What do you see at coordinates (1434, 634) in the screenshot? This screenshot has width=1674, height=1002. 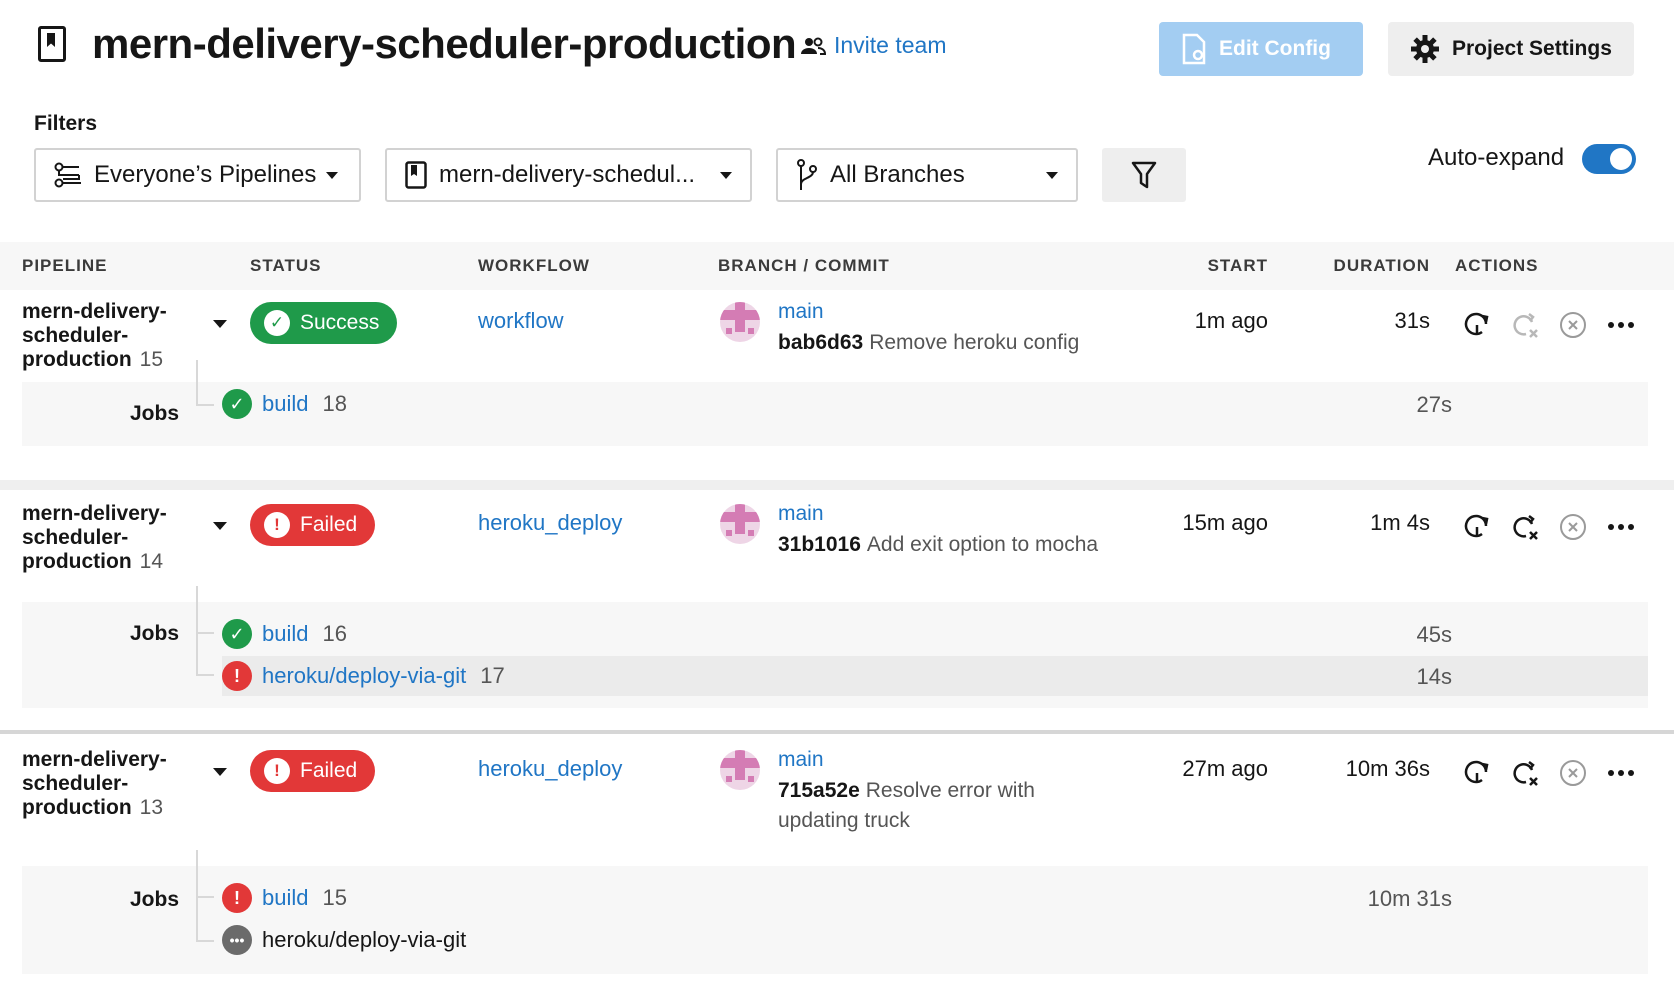 I see `job-duration: 45s` at bounding box center [1434, 634].